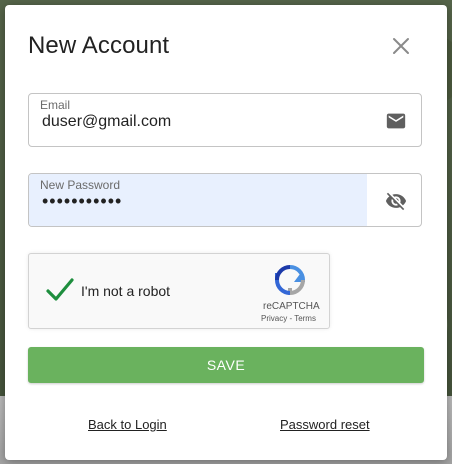 This screenshot has height=464, width=452. What do you see at coordinates (82, 201) in the screenshot?
I see `new-password-value: •••••••••••` at bounding box center [82, 201].